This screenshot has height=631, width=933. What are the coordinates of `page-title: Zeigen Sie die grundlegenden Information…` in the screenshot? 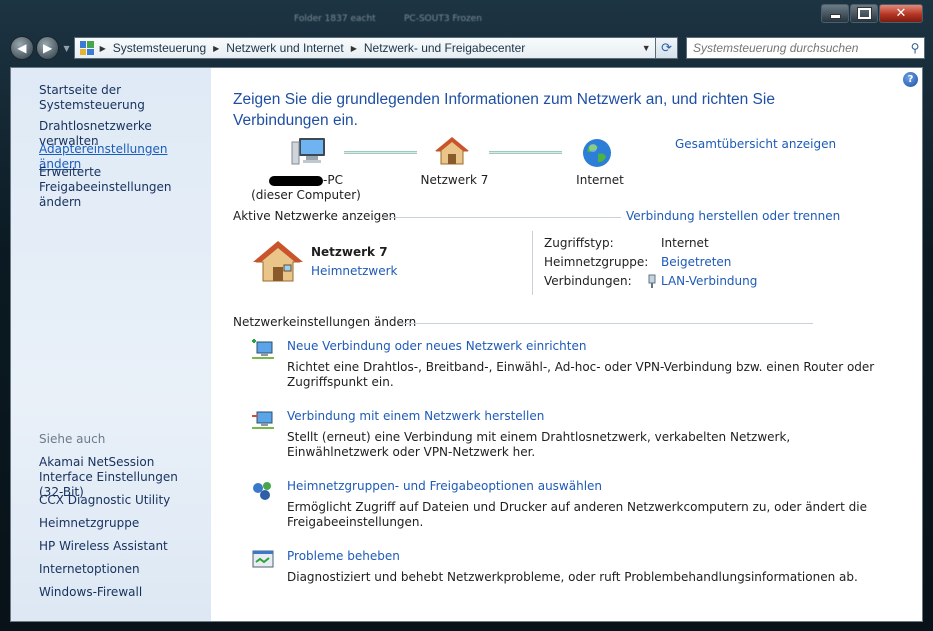 It's located at (504, 110).